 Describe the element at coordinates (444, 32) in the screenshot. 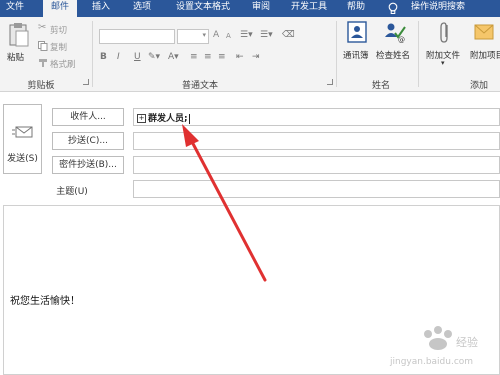

I see `attach-file-icon` at that location.